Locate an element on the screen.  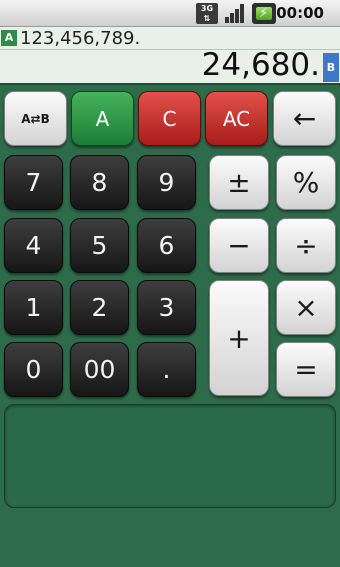
swap-ab-button: A⇄B is located at coordinates (35, 118).